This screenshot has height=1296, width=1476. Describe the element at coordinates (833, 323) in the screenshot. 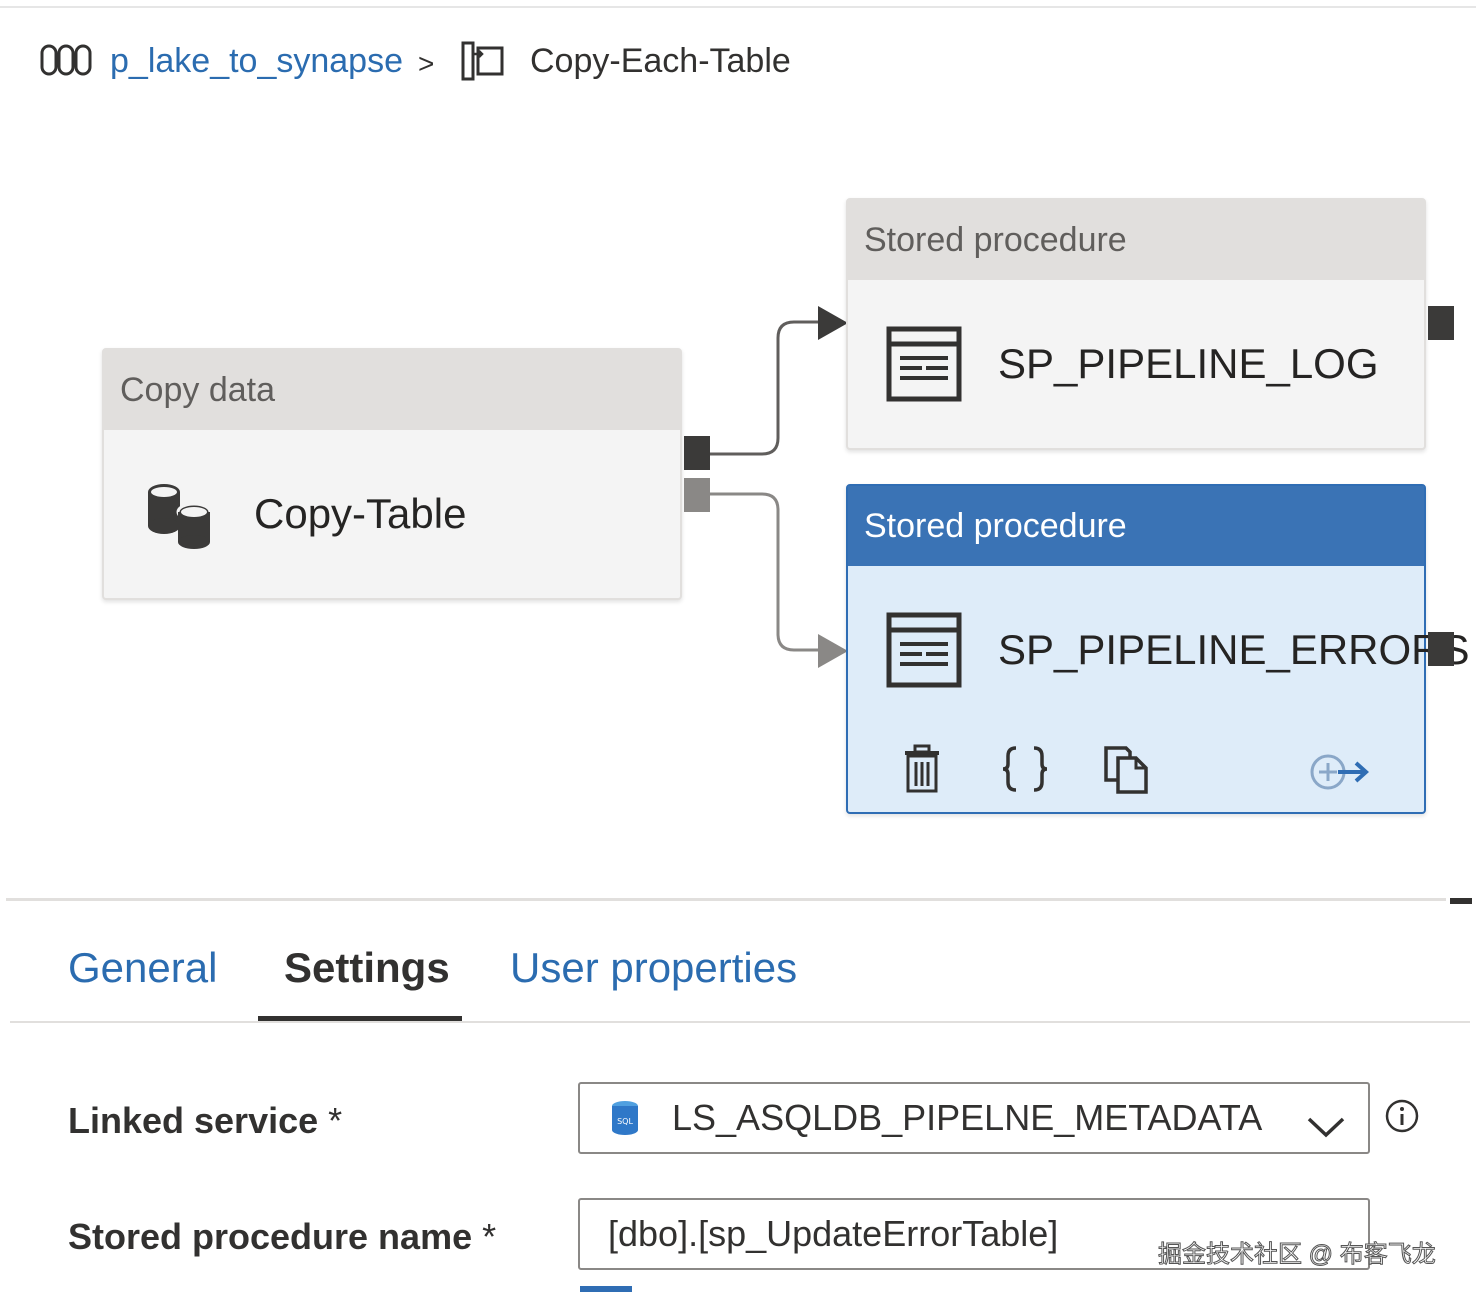

I see `arrow-success-icon` at that location.